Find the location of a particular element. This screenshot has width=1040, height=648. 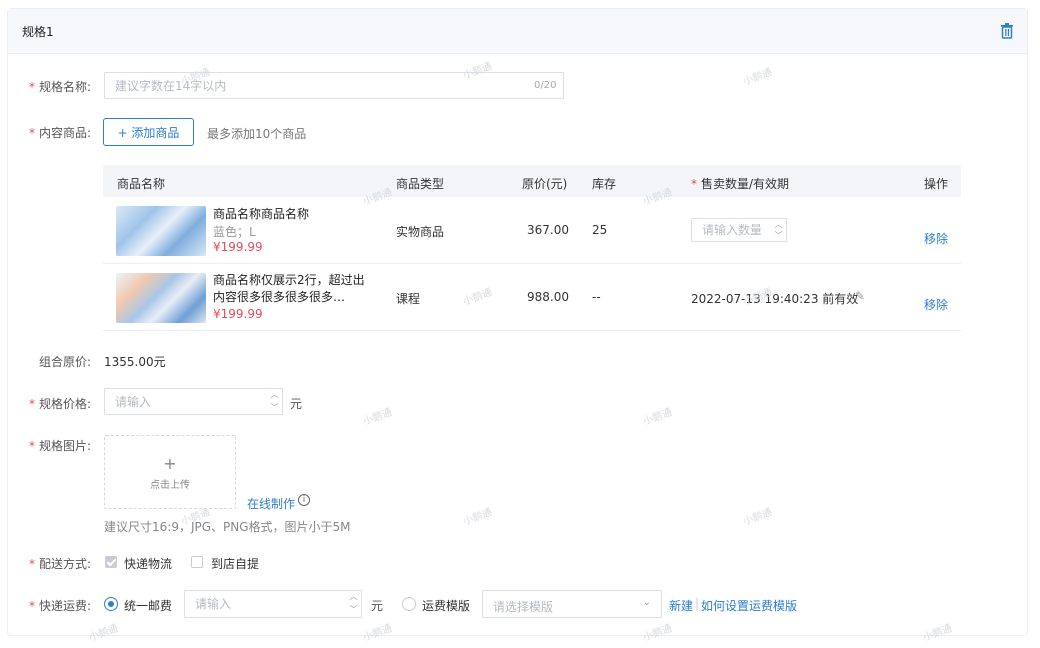

chevron-down-icon: ⌄ is located at coordinates (646, 602).